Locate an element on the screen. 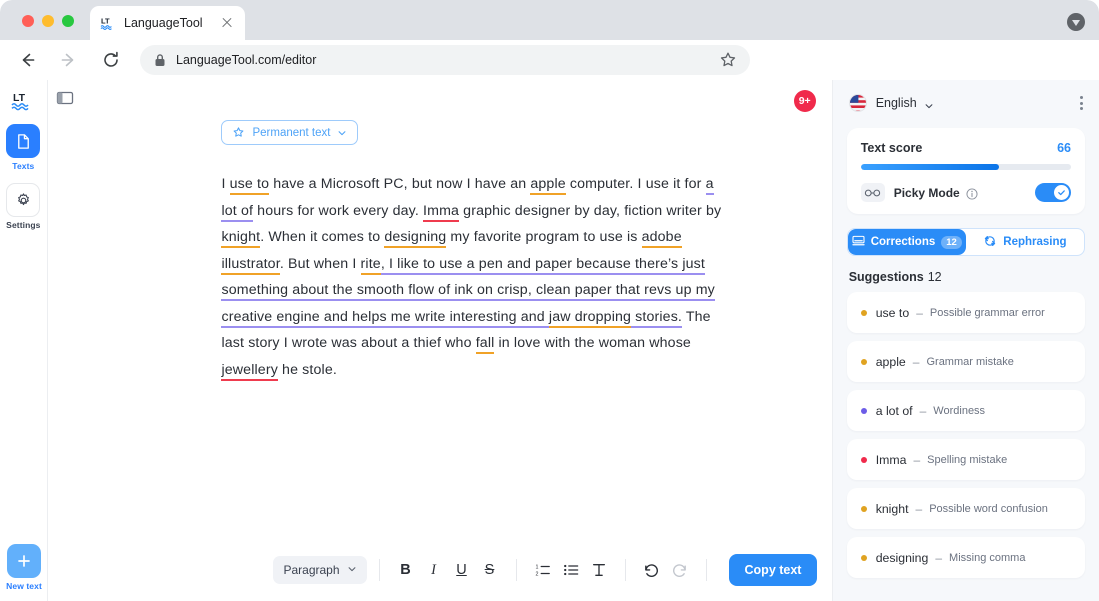 The width and height of the screenshot is (1099, 601). italic-button: I is located at coordinates (434, 570).